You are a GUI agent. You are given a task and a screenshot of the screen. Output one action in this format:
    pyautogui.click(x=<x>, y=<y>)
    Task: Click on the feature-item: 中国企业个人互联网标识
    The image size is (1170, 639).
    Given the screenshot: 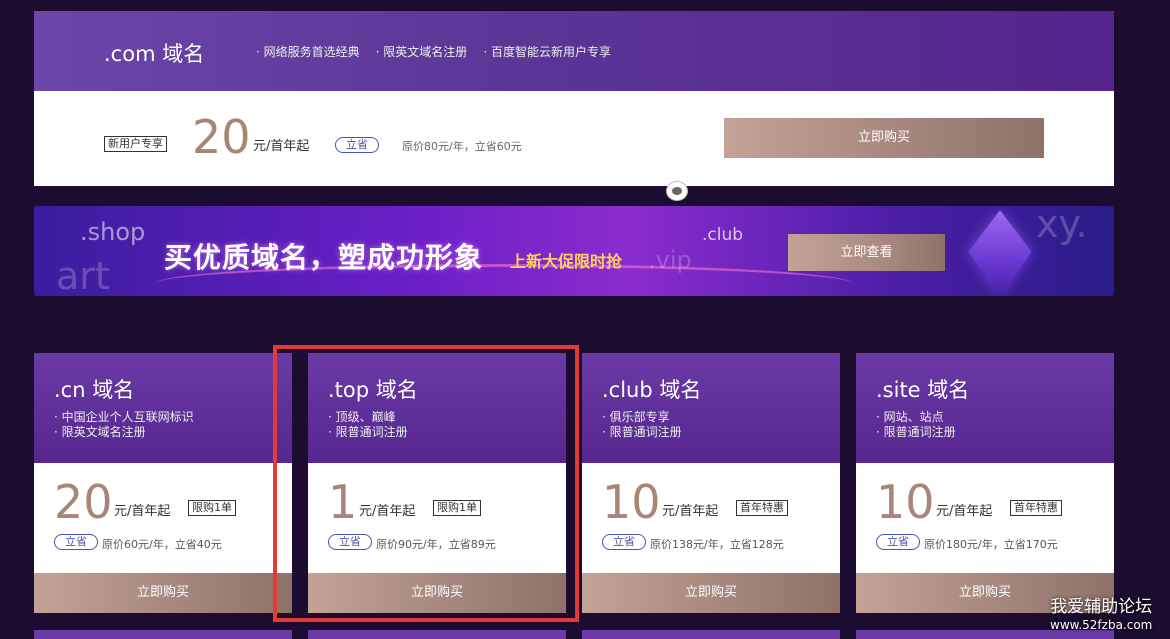 What is the action you would take?
    pyautogui.click(x=124, y=417)
    